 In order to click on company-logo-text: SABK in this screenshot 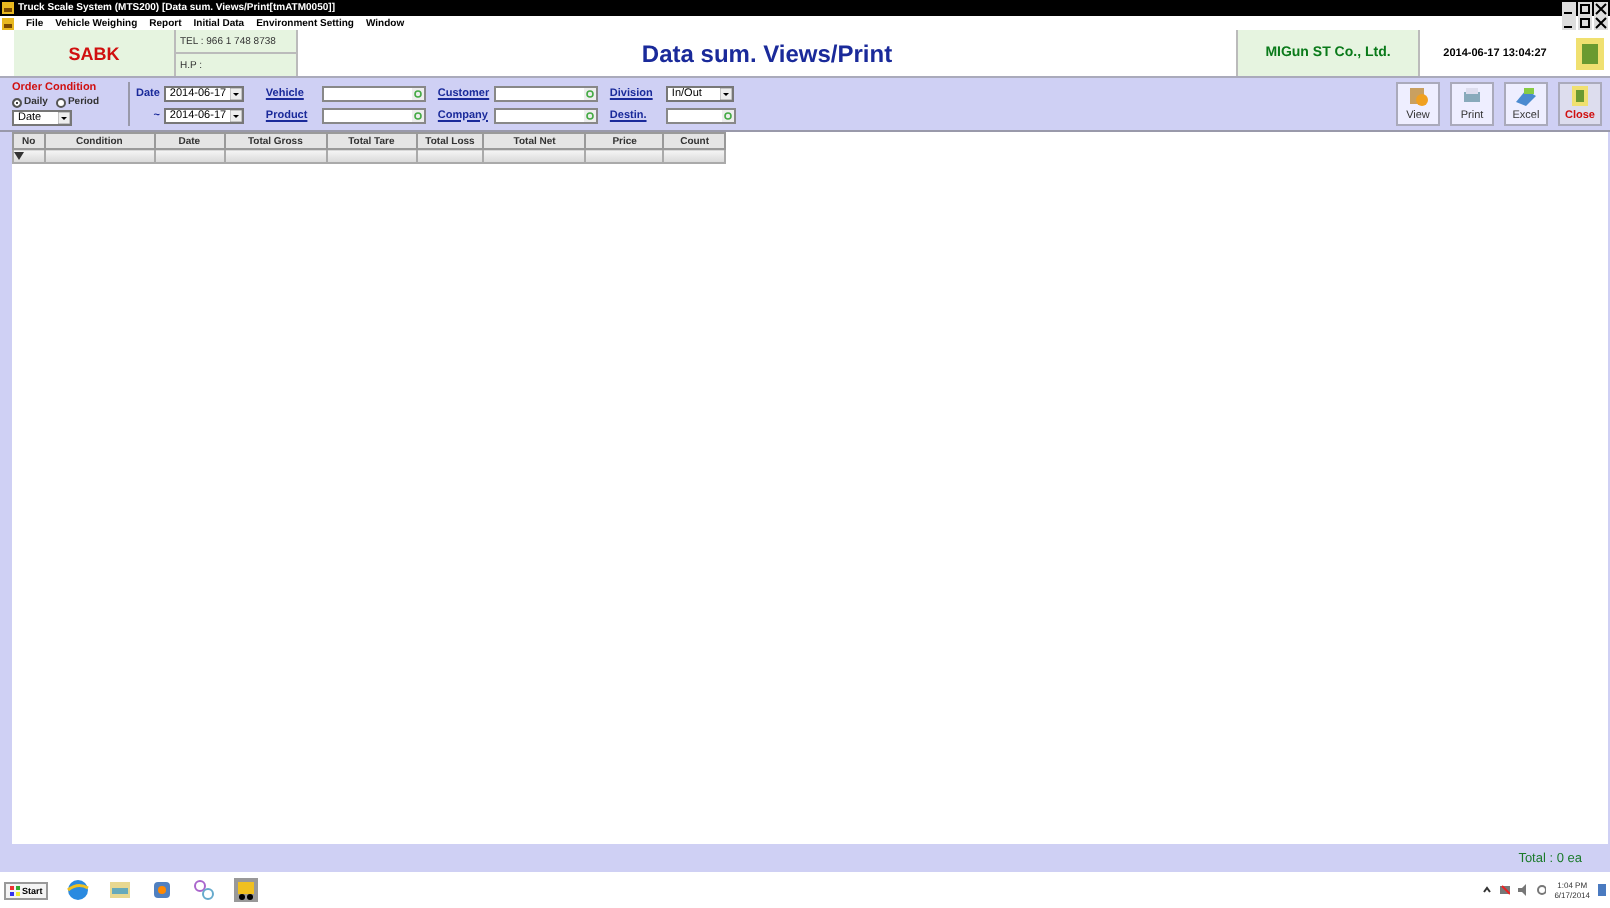, I will do `click(95, 53)`.